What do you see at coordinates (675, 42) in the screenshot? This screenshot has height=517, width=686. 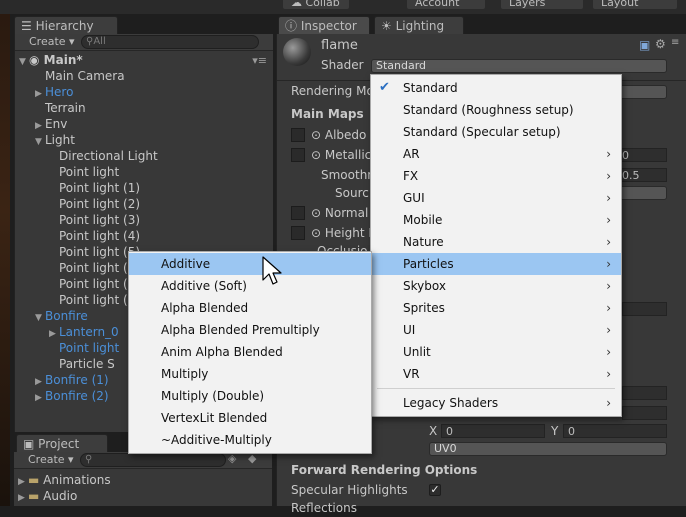 I see `context-menu-icon: ≡` at bounding box center [675, 42].